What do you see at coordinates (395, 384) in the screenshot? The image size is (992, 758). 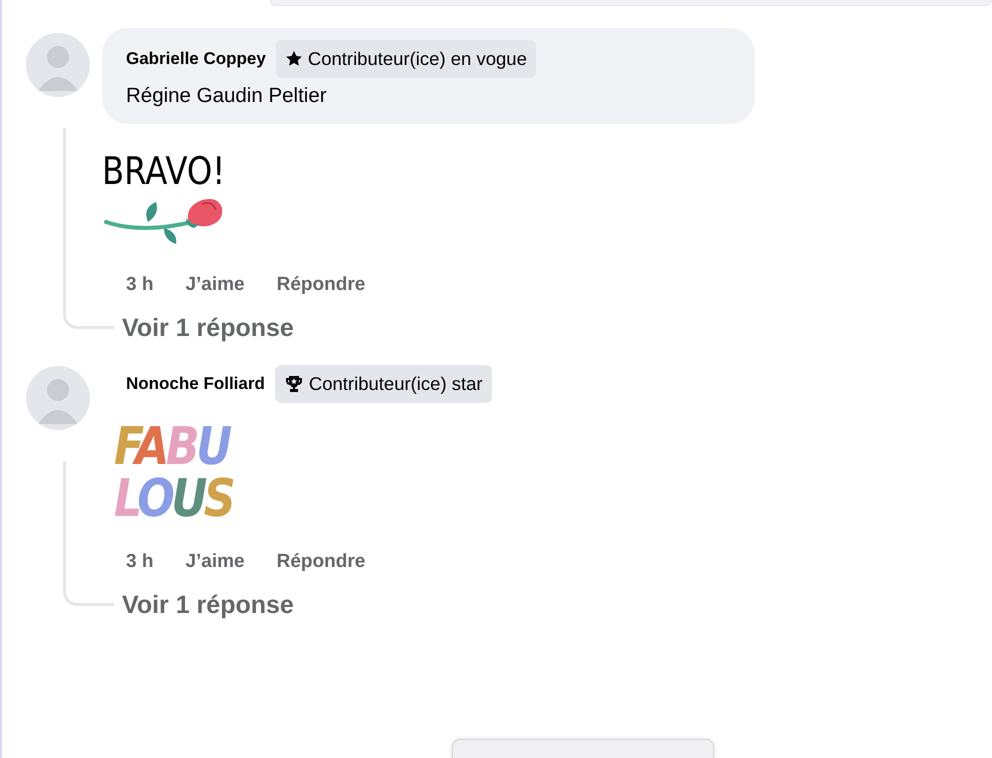 I see `badge-label: Contributeur(ice) star` at bounding box center [395, 384].